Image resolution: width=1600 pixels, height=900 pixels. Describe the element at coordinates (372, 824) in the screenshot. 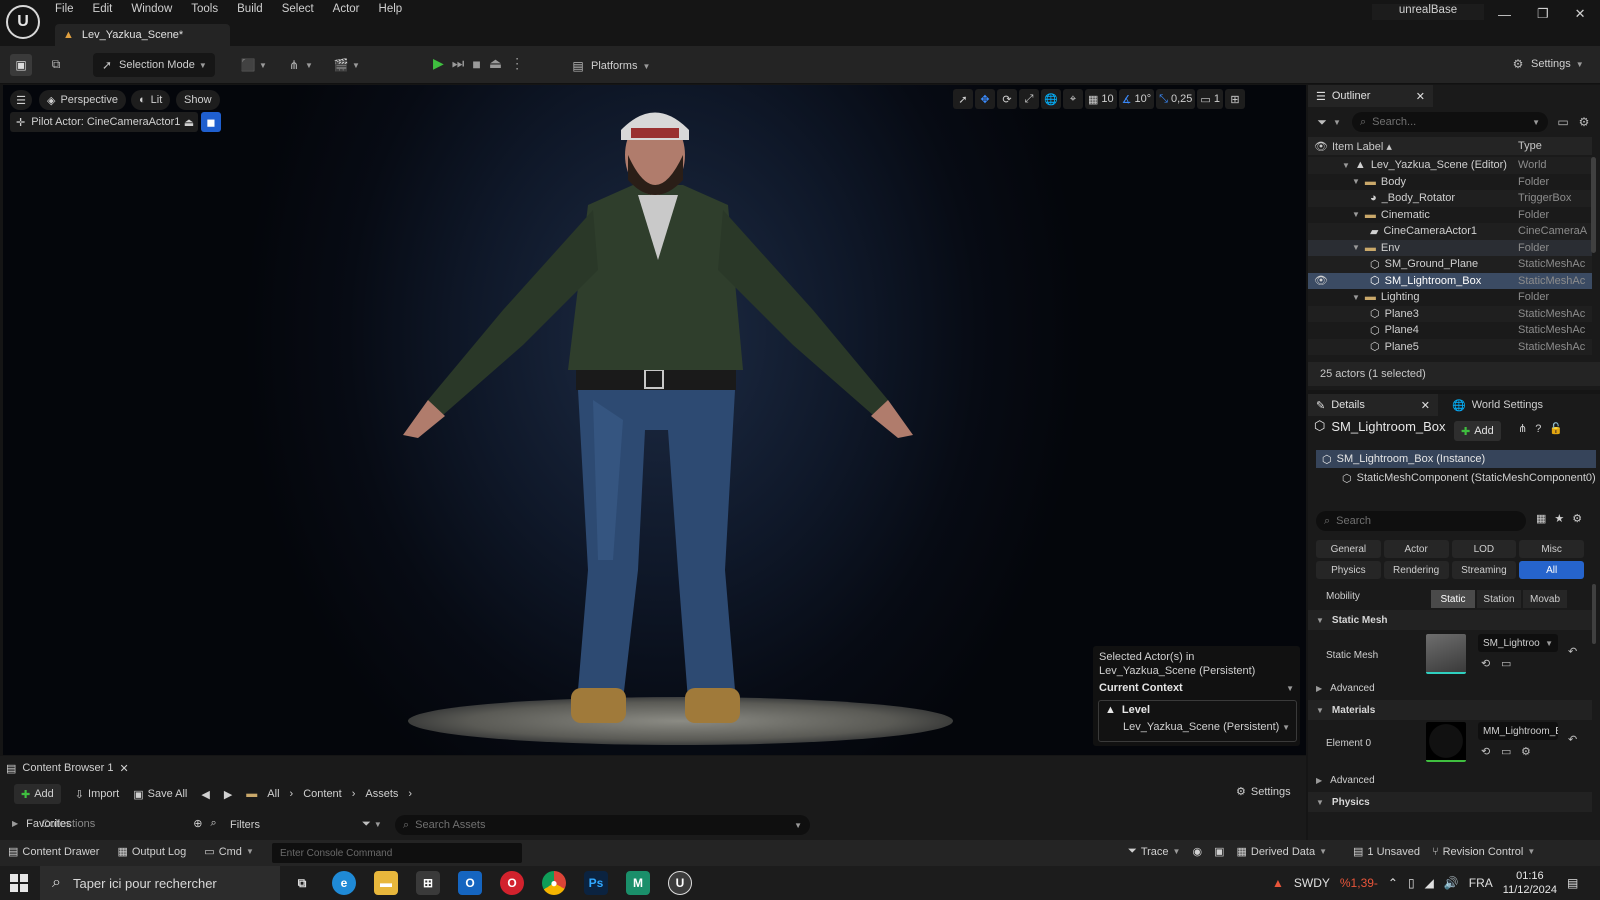

I see `cb-filter-button: ⏷ ▼` at that location.